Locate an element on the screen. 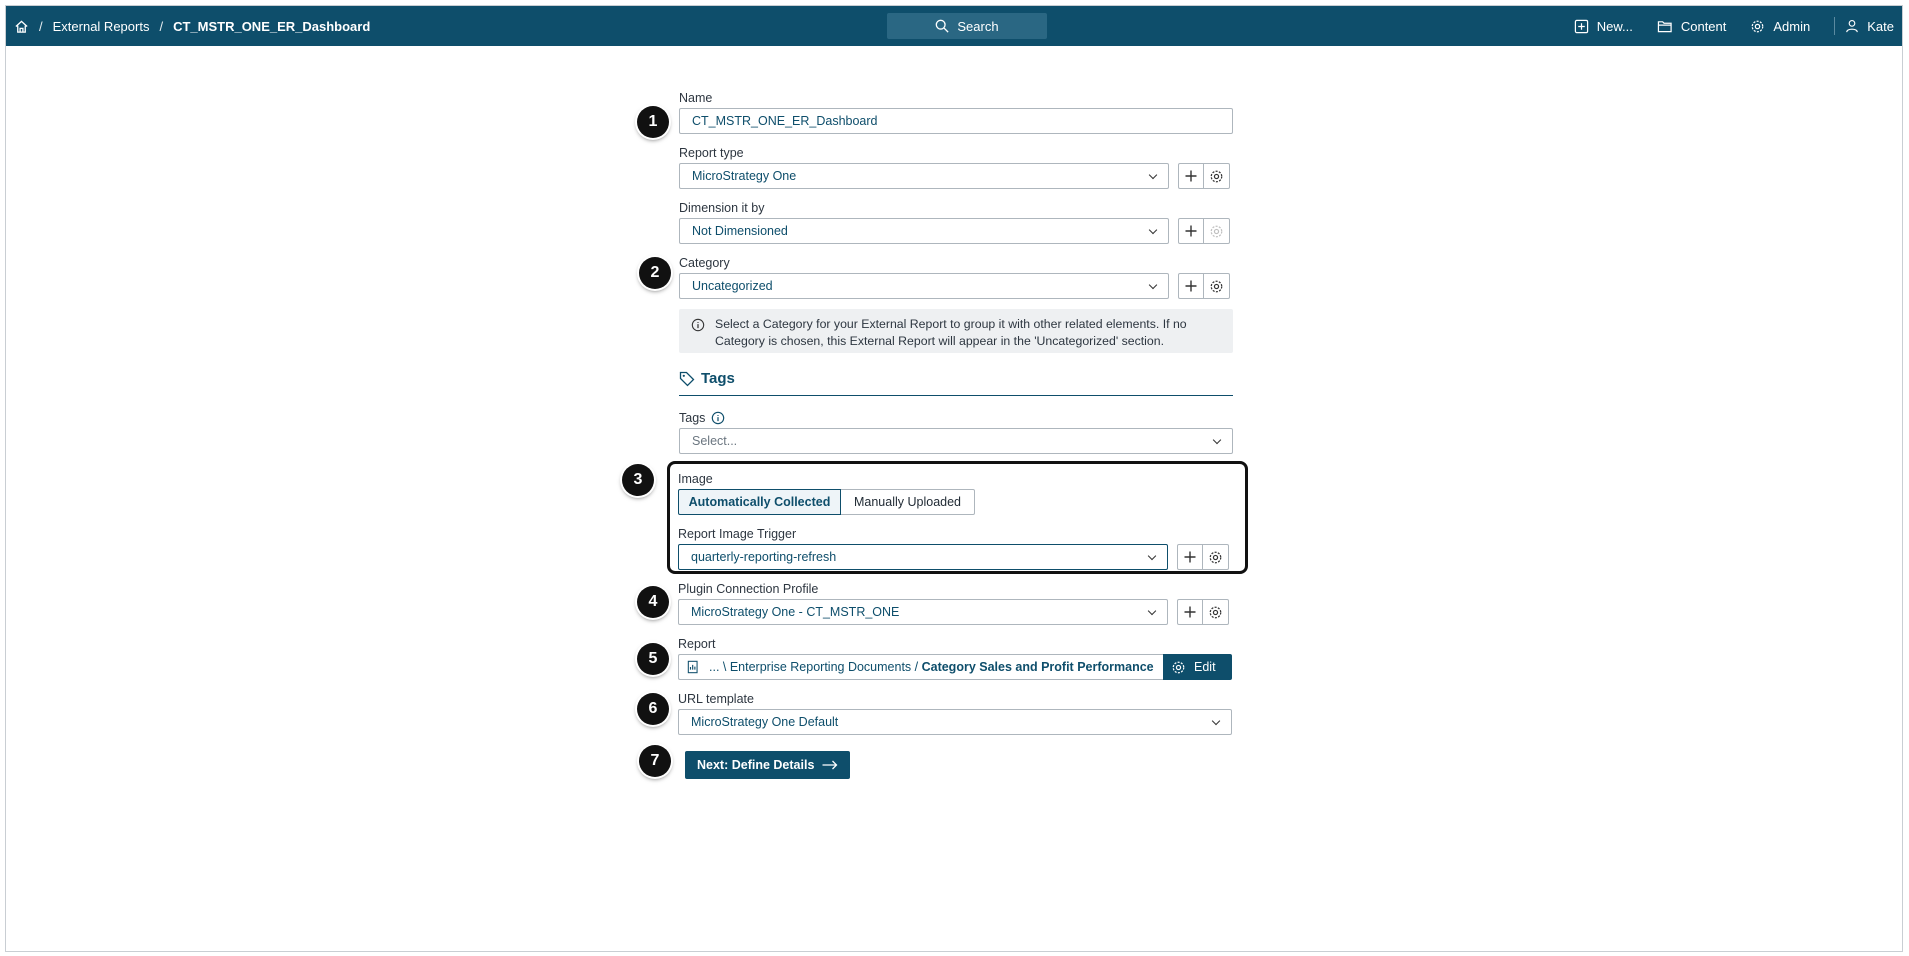 The image size is (1909, 956). dimension-settings-button is located at coordinates (1217, 231).